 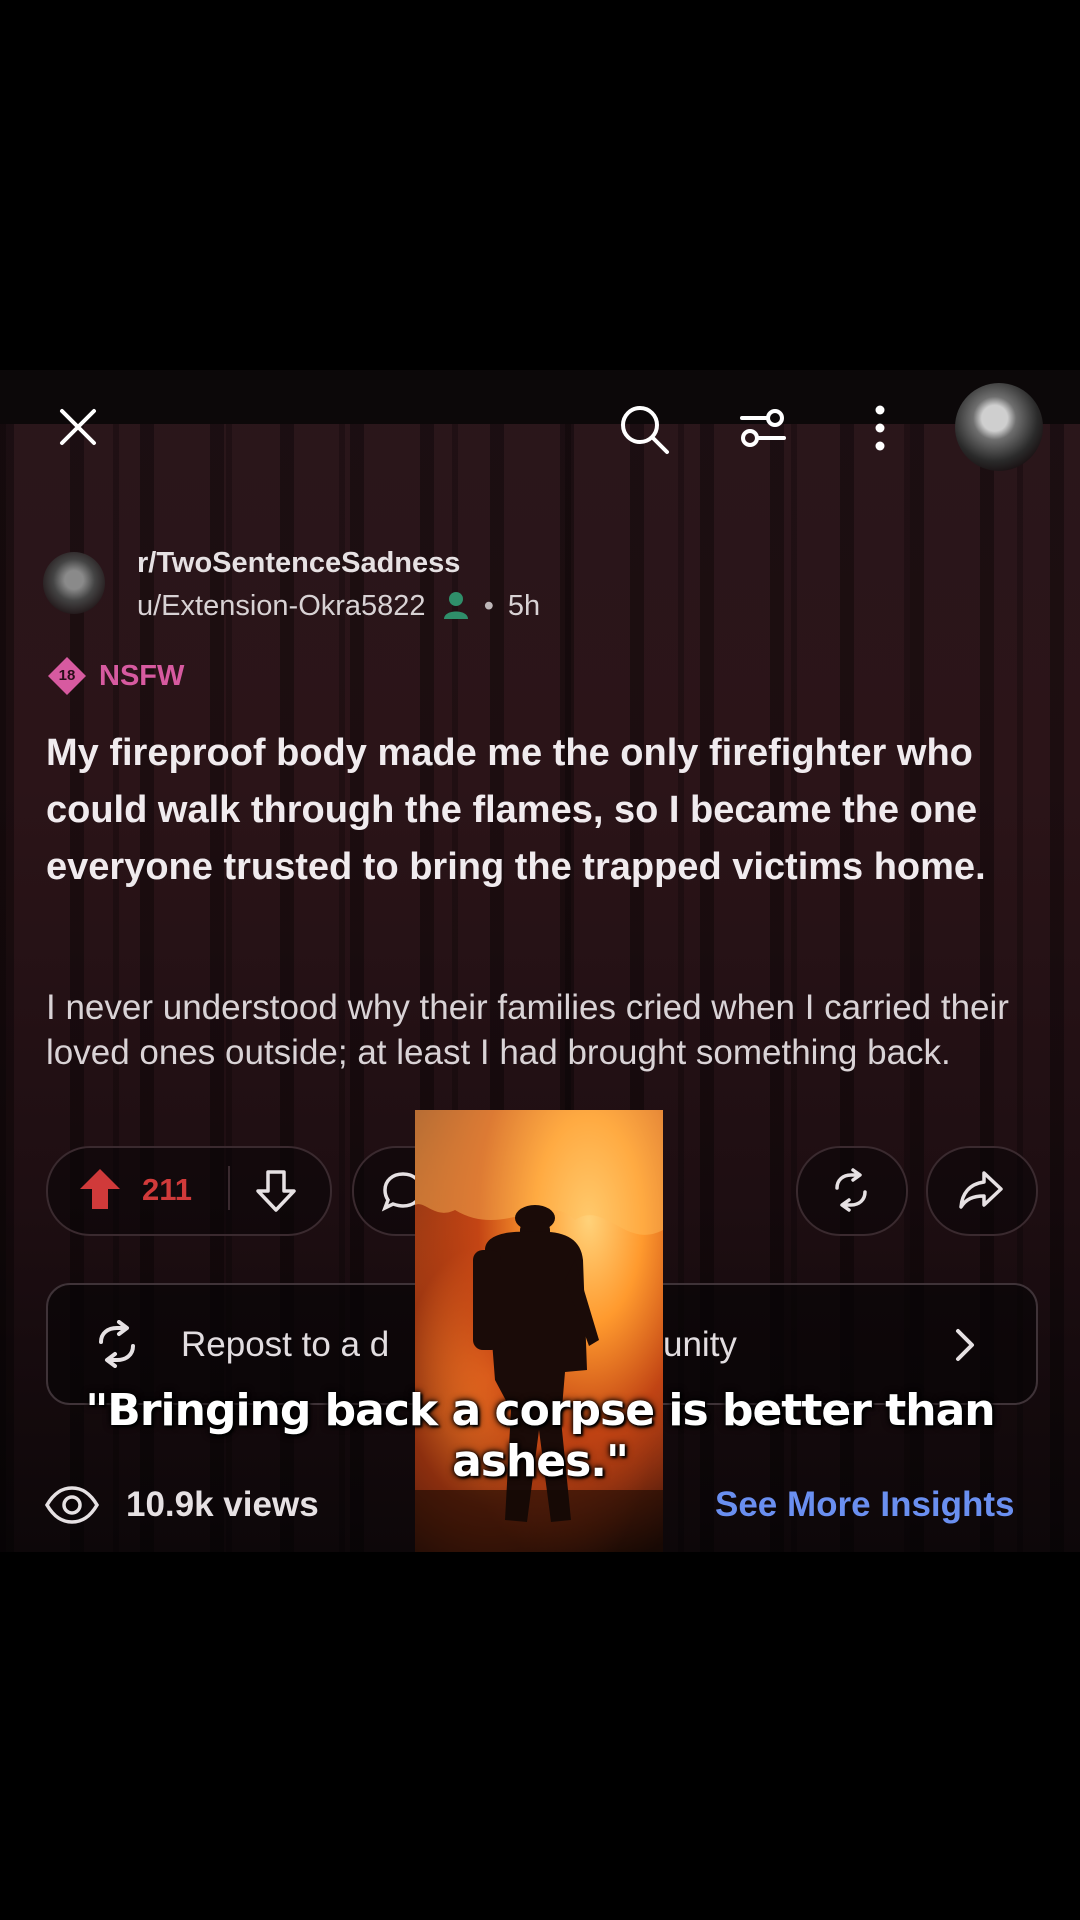 What do you see at coordinates (222, 1504) in the screenshot?
I see `views-count: 10.9k views` at bounding box center [222, 1504].